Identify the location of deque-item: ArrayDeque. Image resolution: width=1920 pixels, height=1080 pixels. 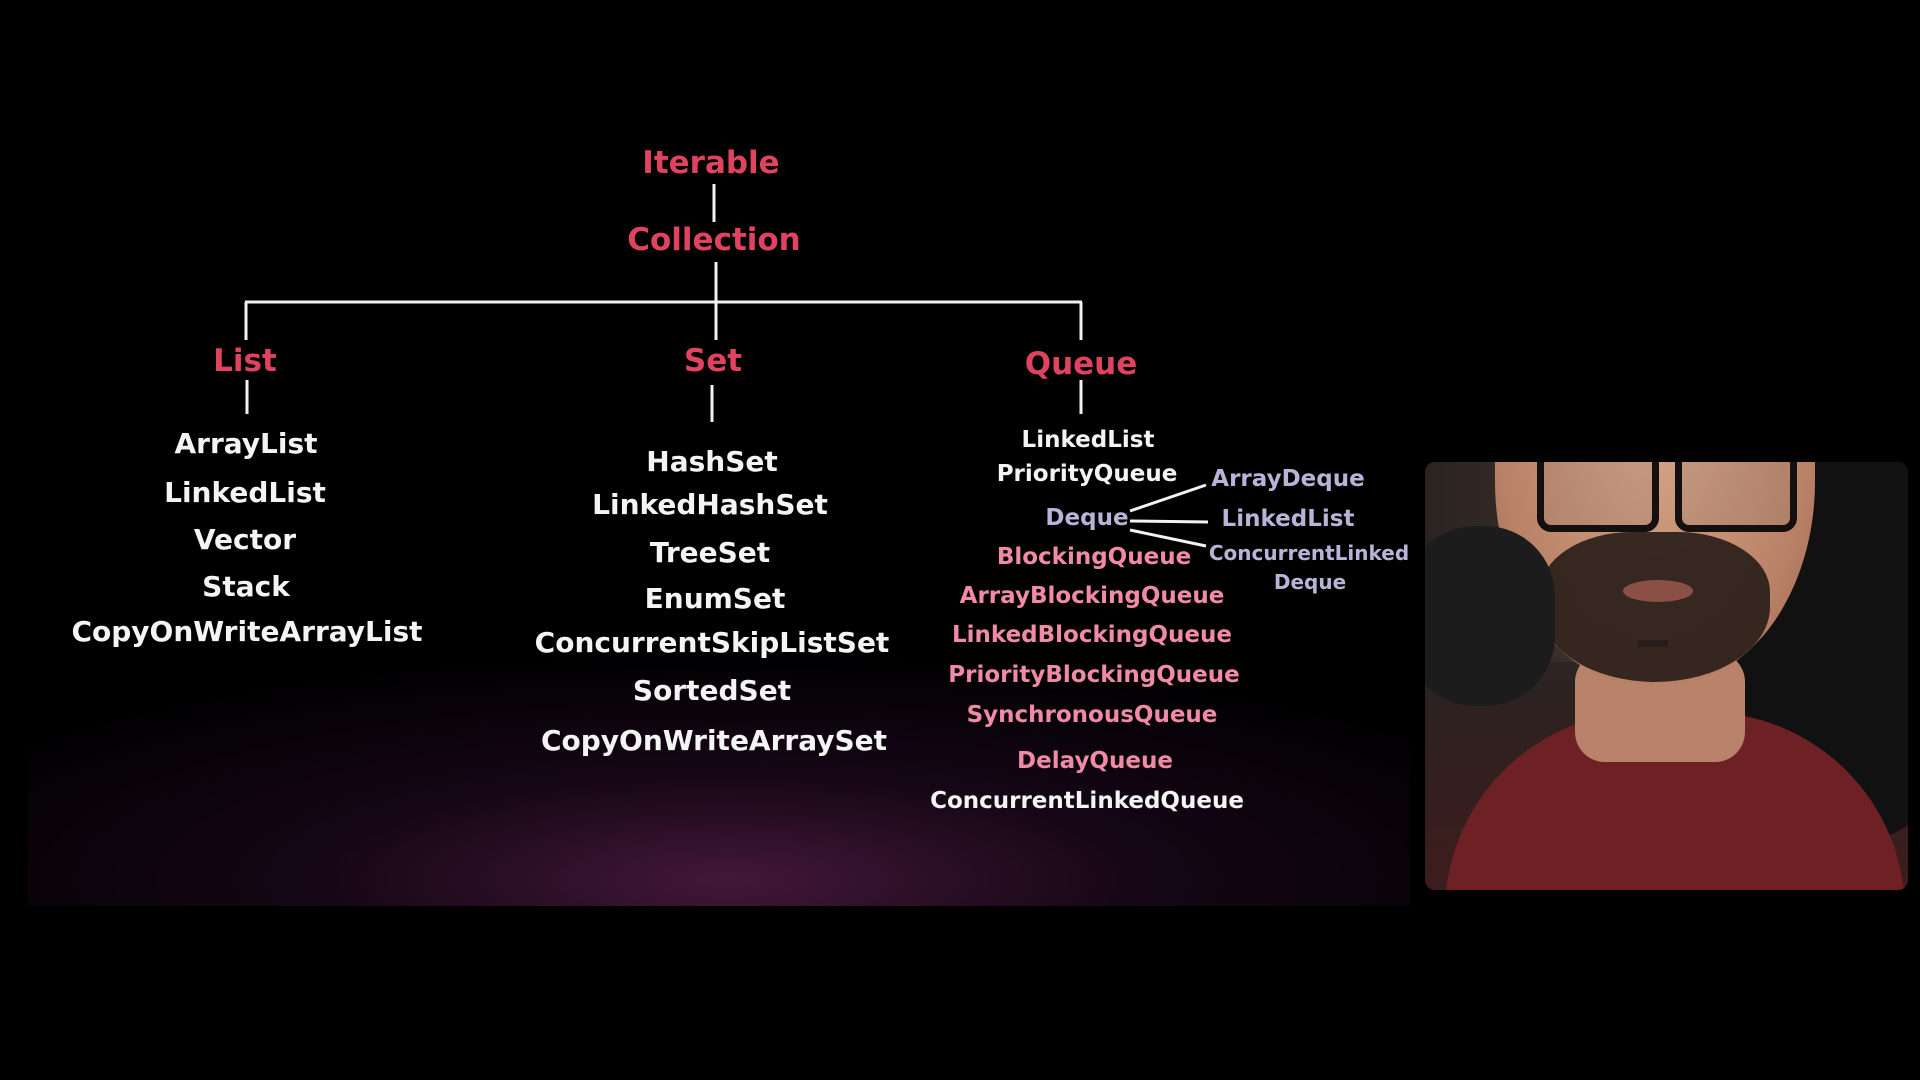
(1288, 479).